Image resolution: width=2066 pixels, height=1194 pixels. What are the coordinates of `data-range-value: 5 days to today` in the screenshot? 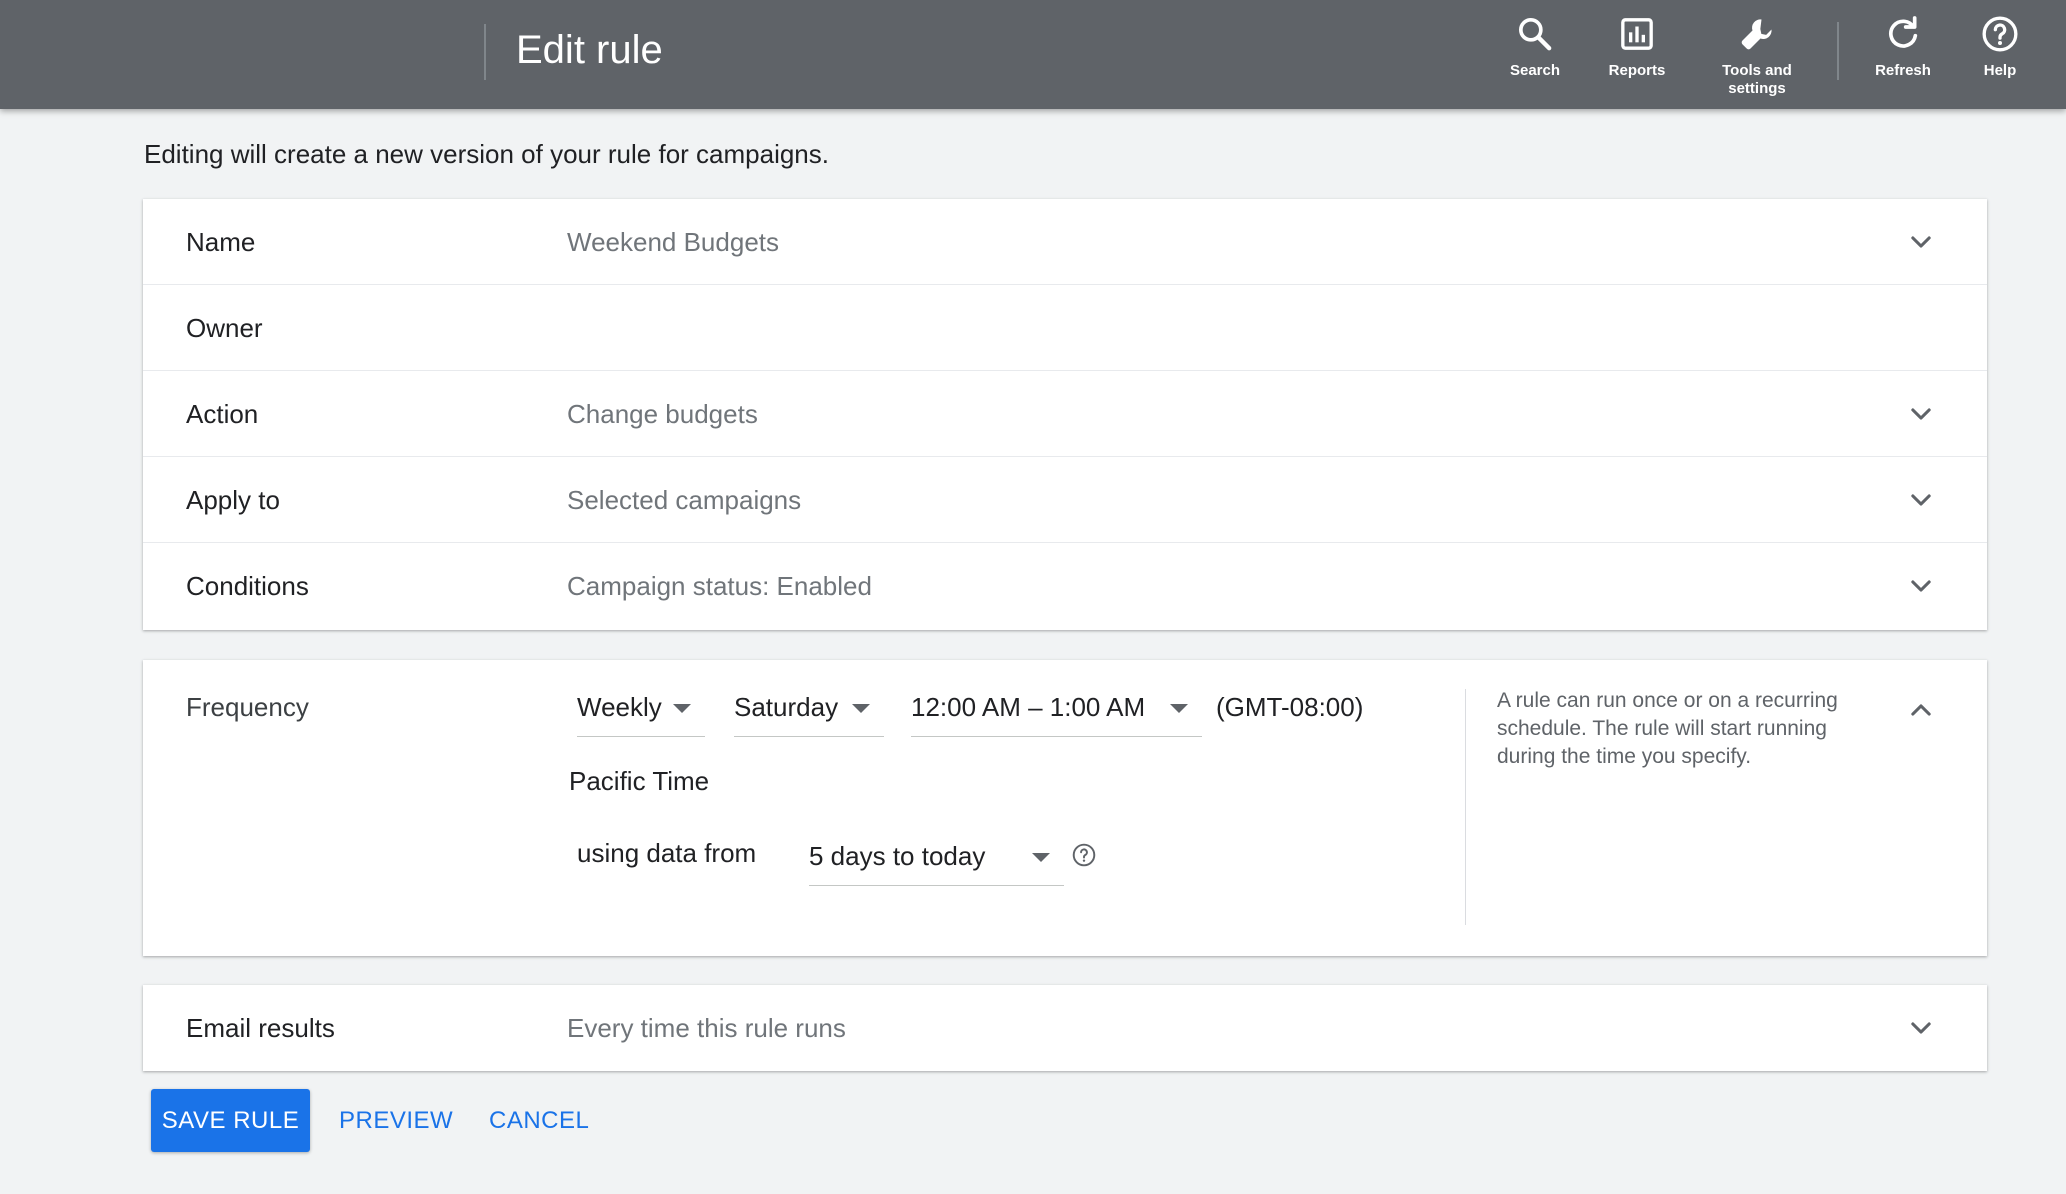 It's located at (897, 856).